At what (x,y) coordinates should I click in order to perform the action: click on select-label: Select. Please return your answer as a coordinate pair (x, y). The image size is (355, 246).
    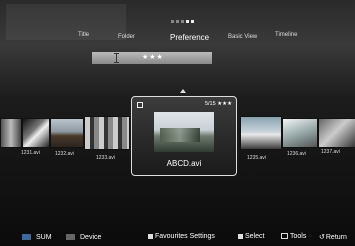
    Looking at the image, I should click on (255, 236).